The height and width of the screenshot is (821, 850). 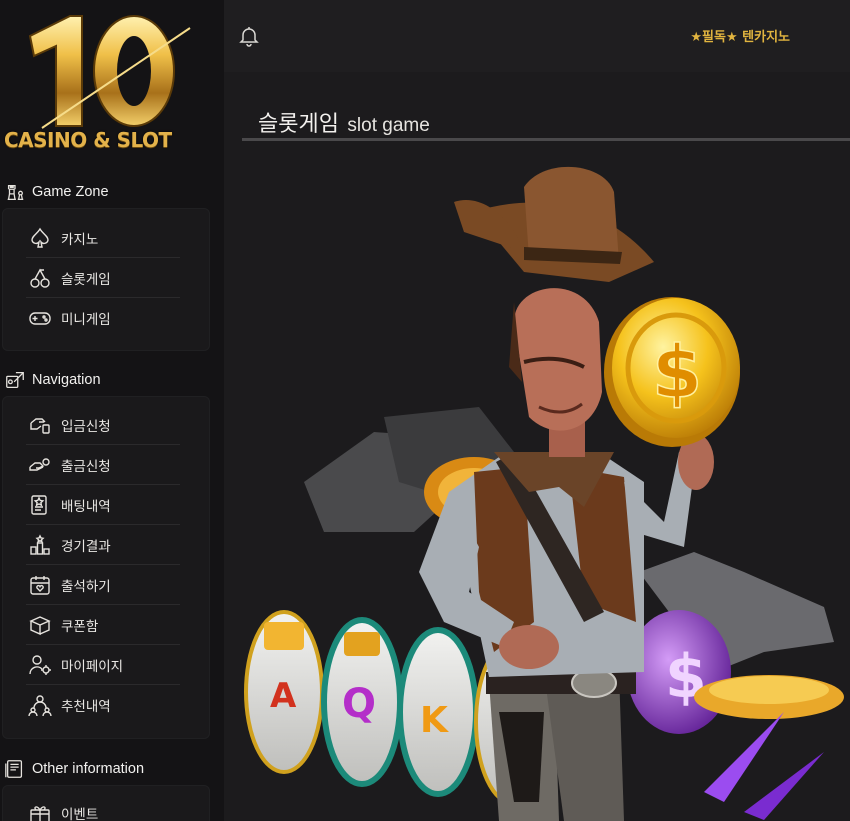 I want to click on section-other-information: Other information, so click(x=112, y=769).